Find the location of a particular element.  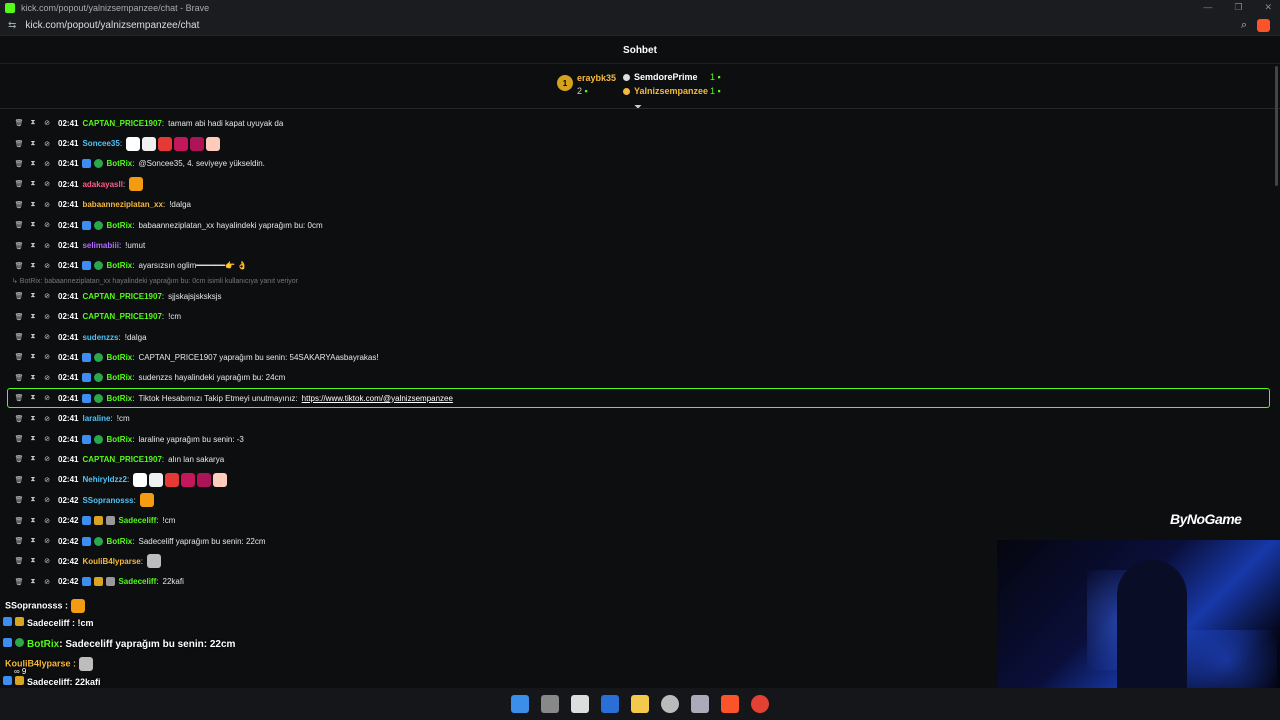

message-username: sudenzzs is located at coordinates (100, 337).